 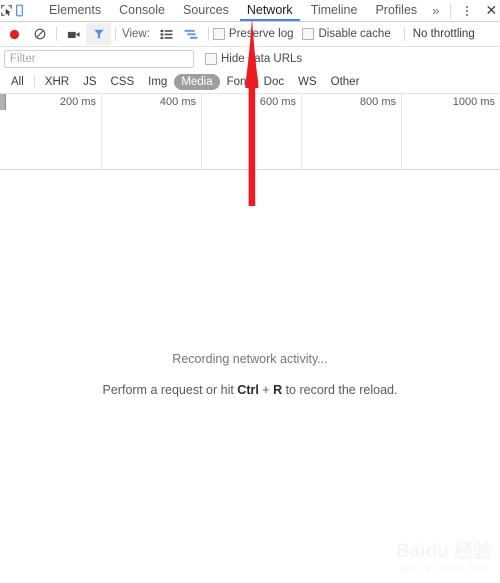 What do you see at coordinates (122, 82) in the screenshot?
I see `type-filter-css: CSS` at bounding box center [122, 82].